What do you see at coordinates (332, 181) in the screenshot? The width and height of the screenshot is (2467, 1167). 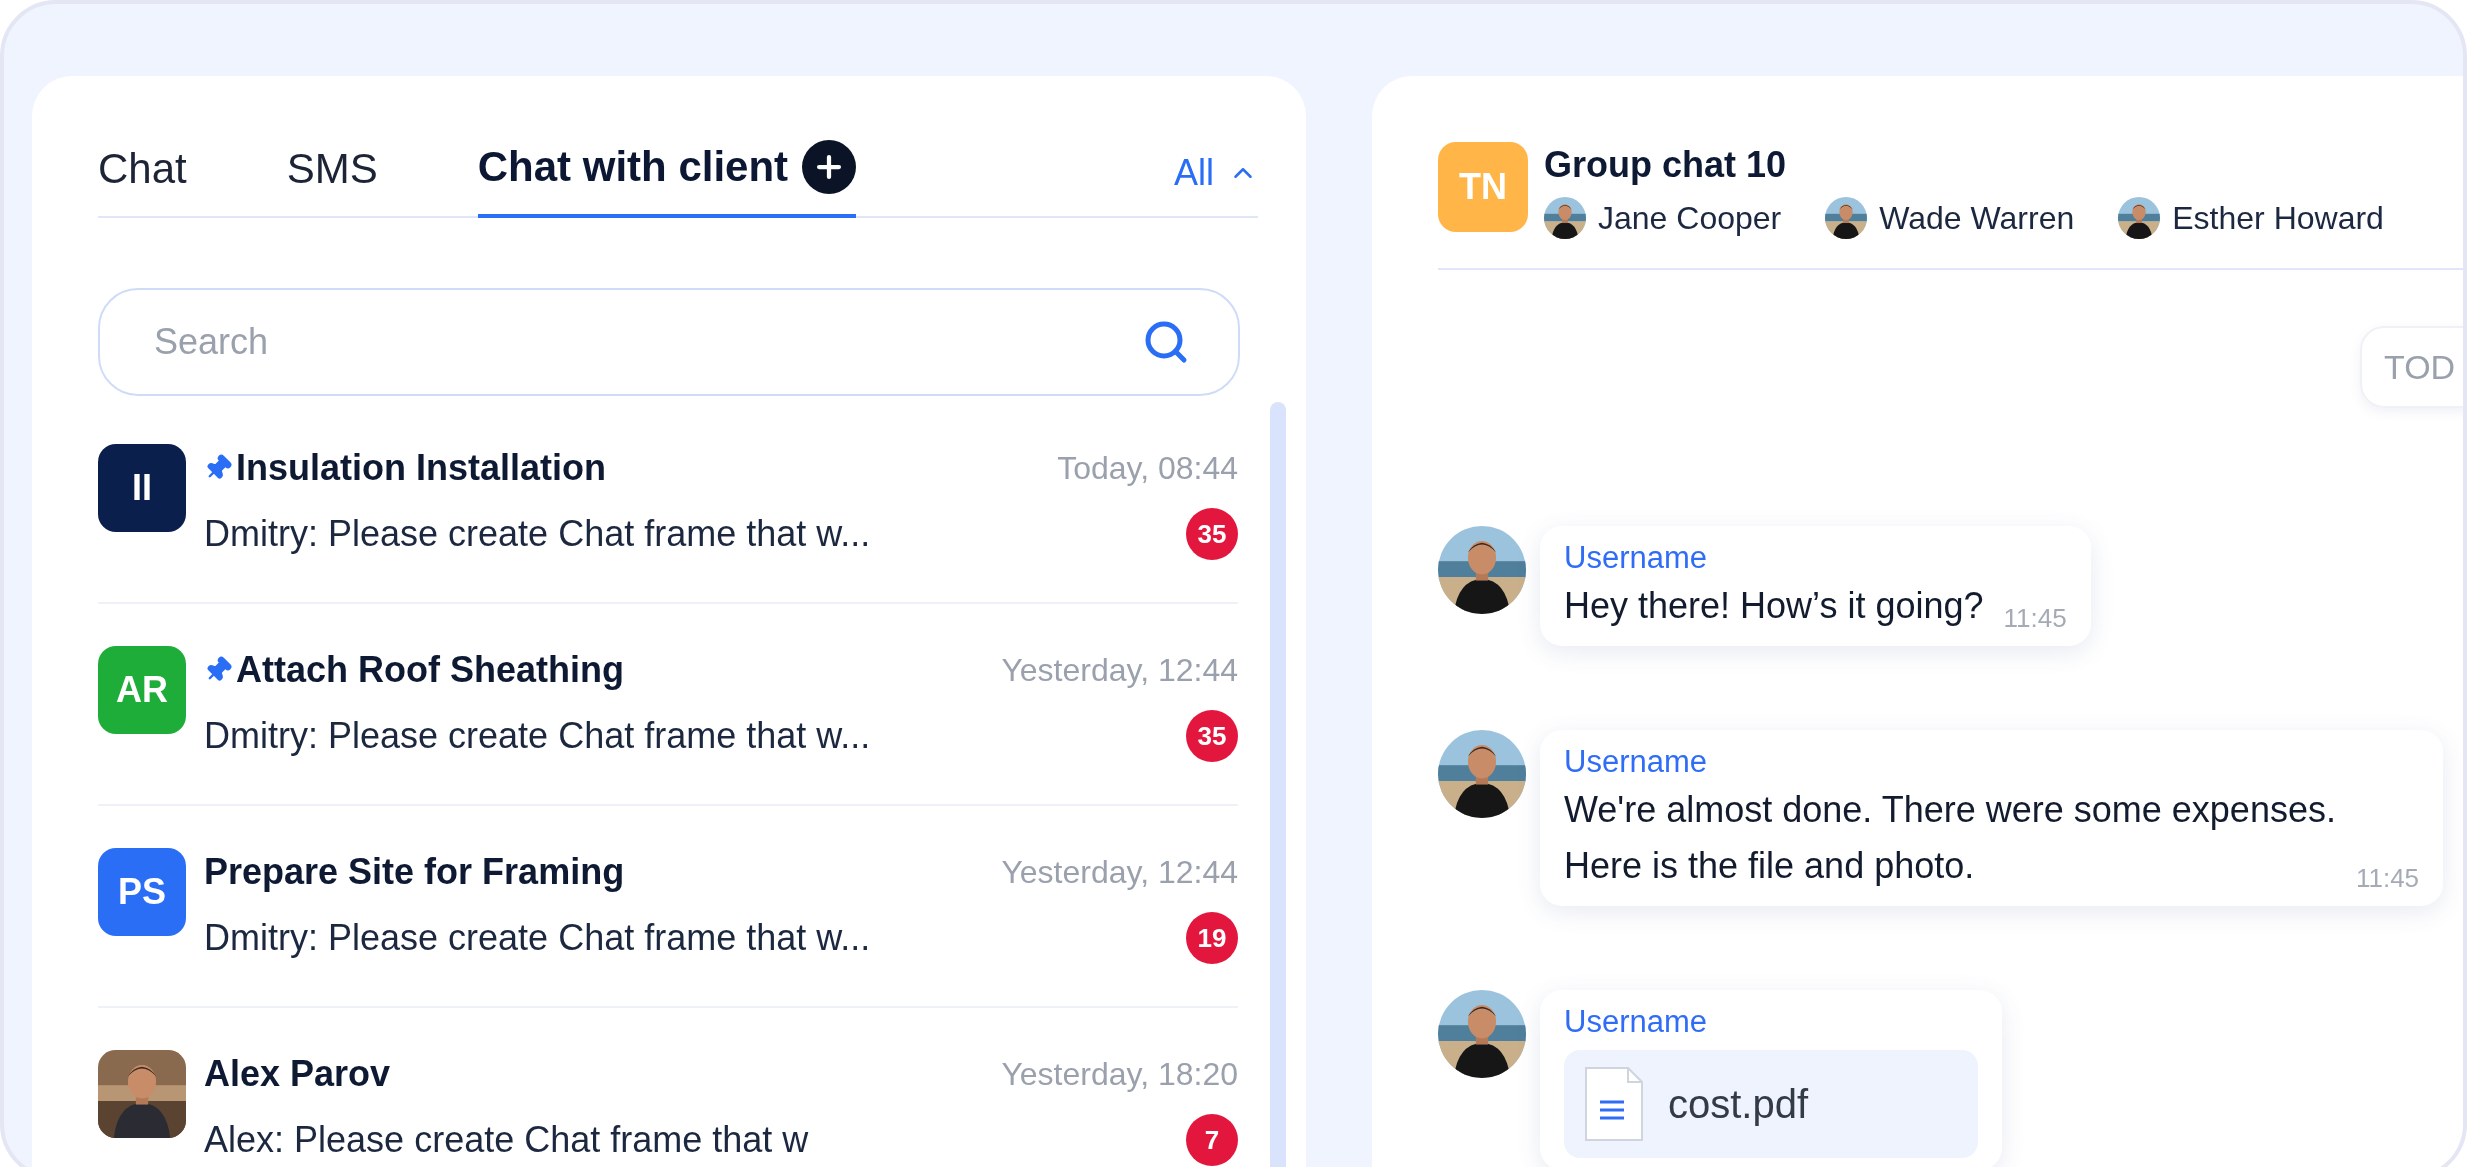 I see `tab: SMS` at bounding box center [332, 181].